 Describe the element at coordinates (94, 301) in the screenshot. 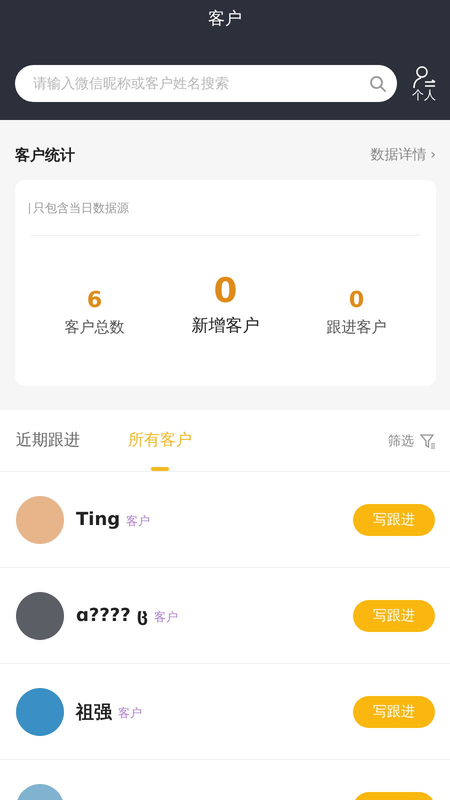

I see `stat-value: 6` at that location.